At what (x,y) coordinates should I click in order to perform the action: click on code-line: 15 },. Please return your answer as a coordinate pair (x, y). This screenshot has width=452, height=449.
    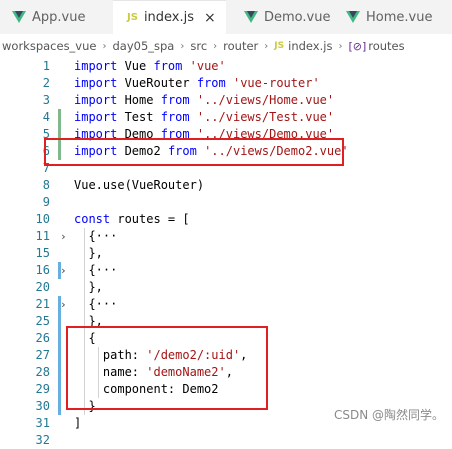
    Looking at the image, I should click on (226, 253).